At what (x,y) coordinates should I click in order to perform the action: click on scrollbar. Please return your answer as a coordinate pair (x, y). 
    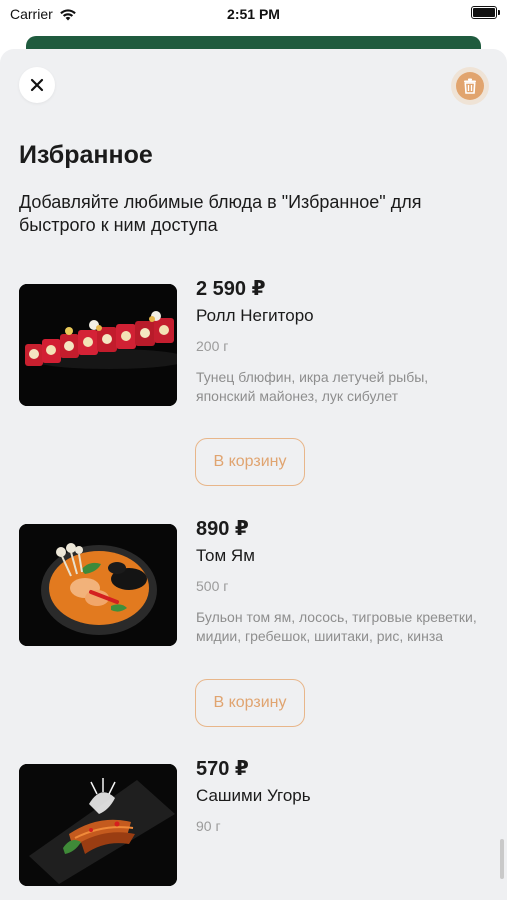
    Looking at the image, I should click on (502, 859).